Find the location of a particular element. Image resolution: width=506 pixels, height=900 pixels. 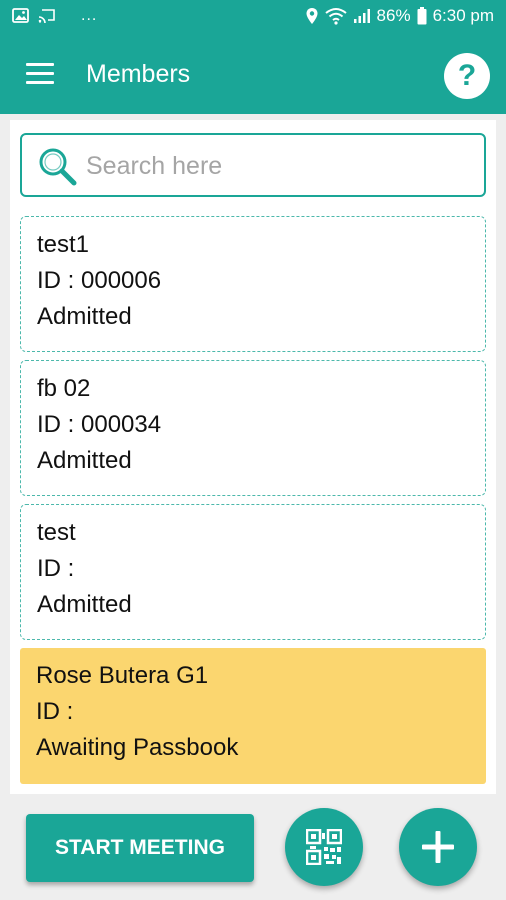

member-name: test1 is located at coordinates (63, 244).